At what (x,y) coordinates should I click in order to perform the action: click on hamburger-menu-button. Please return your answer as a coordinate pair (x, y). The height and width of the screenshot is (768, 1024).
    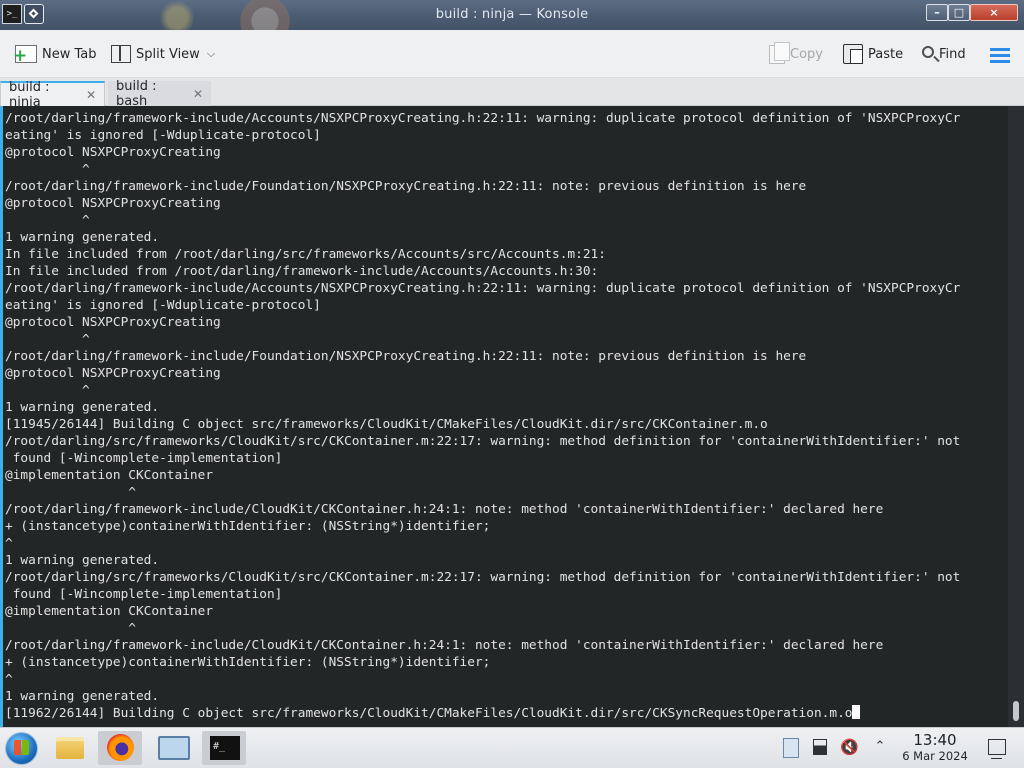
    Looking at the image, I should click on (1000, 56).